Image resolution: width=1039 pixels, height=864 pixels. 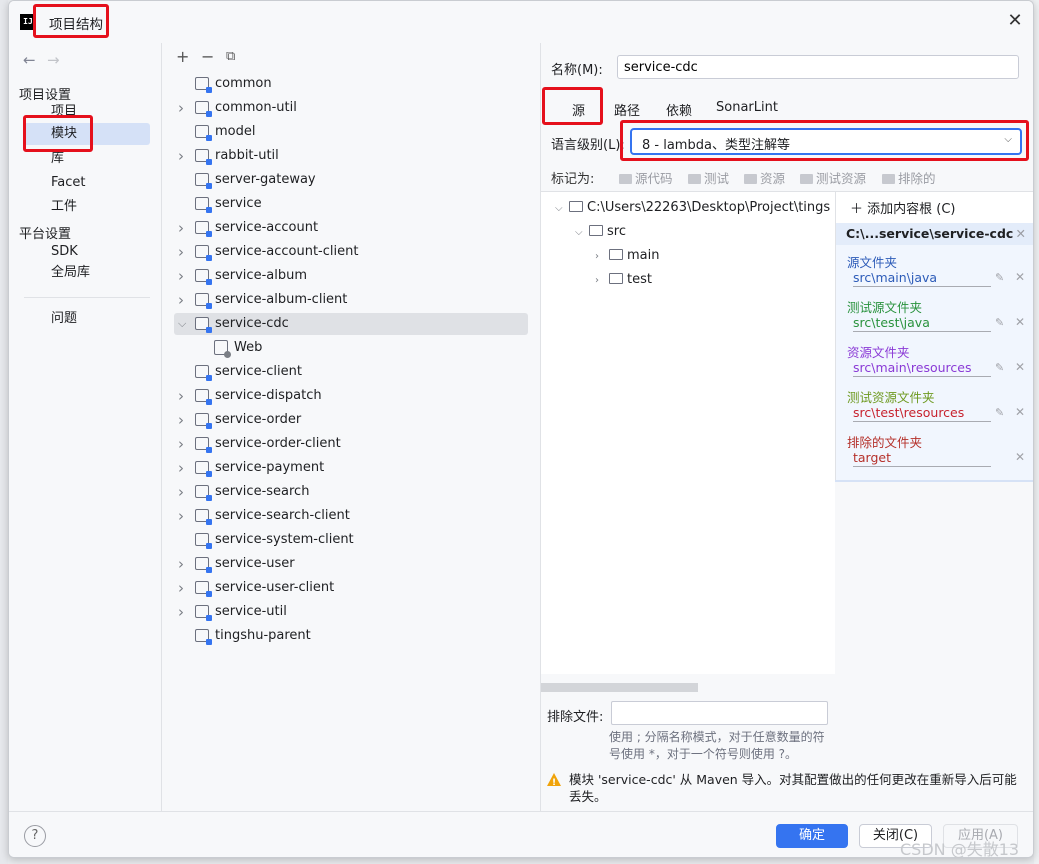 I want to click on copy-icon: ⧉, so click(x=230, y=56).